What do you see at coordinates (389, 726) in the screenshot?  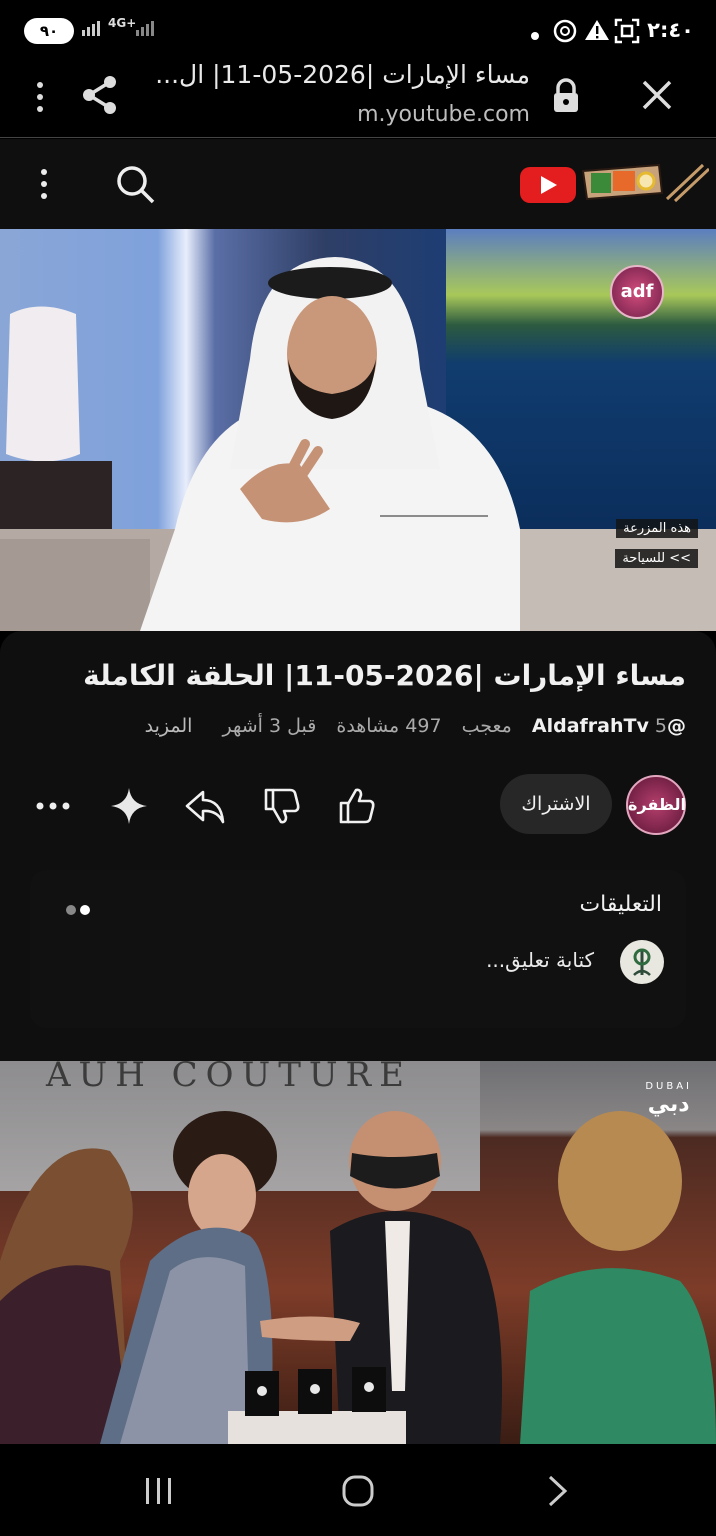 I see `view-count: 497 مشاهدة` at bounding box center [389, 726].